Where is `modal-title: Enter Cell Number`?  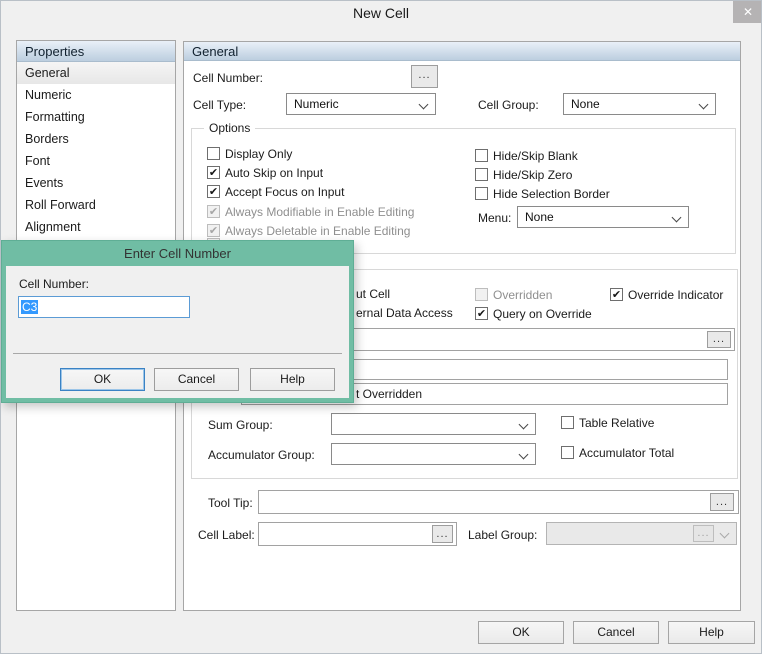 modal-title: Enter Cell Number is located at coordinates (177, 253).